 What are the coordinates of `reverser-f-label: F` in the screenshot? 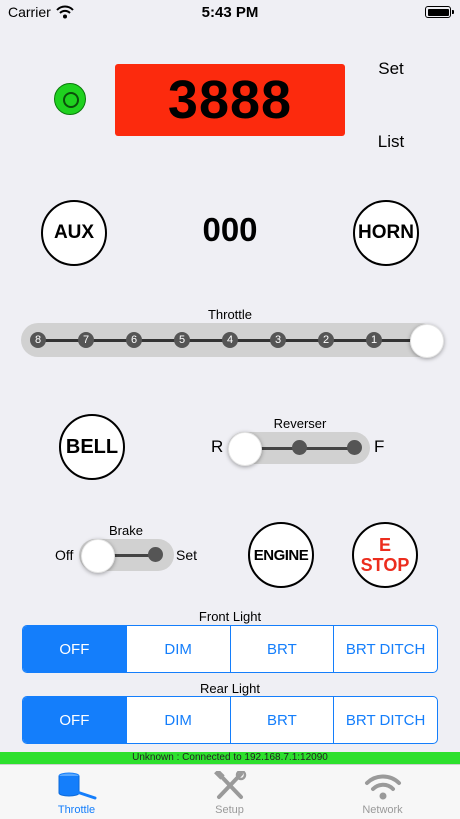 It's located at (379, 446).